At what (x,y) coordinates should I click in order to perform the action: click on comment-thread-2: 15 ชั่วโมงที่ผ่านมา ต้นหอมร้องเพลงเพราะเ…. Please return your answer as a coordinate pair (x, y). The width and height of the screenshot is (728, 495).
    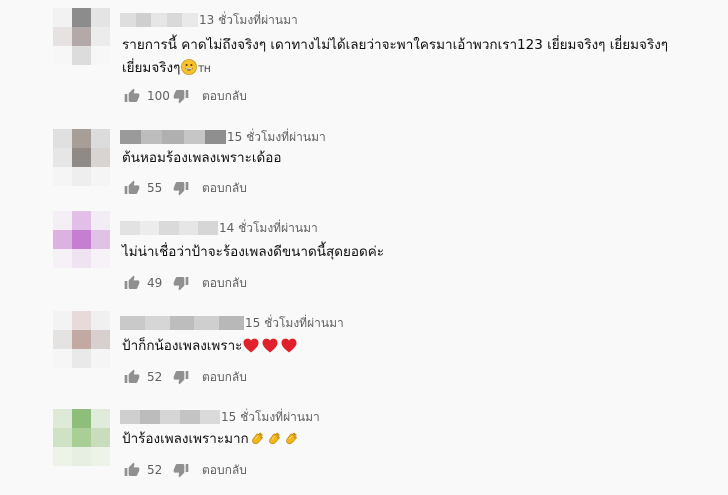
    Looking at the image, I should click on (364, 164).